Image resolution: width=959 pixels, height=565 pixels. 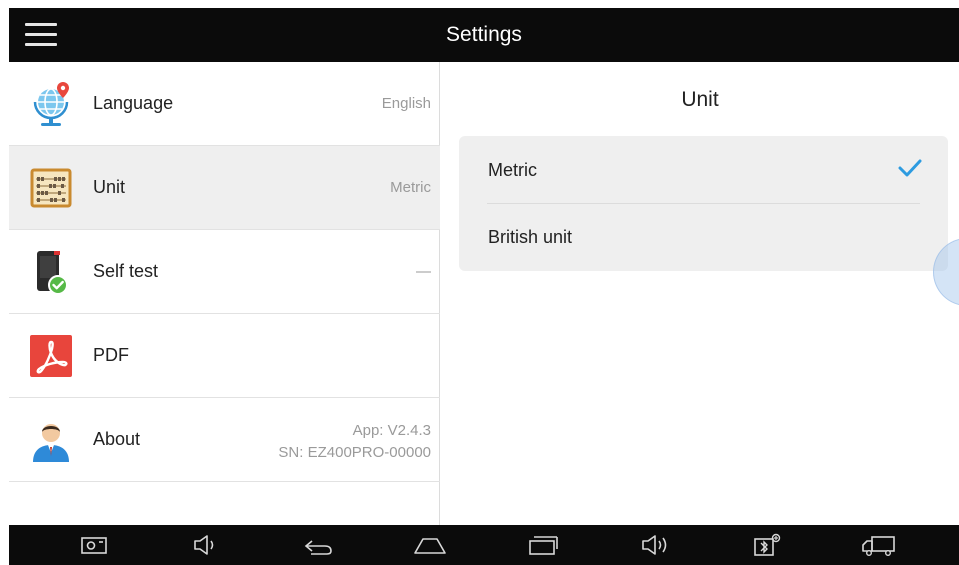 What do you see at coordinates (410, 187) in the screenshot?
I see `settings-item-value: Metric` at bounding box center [410, 187].